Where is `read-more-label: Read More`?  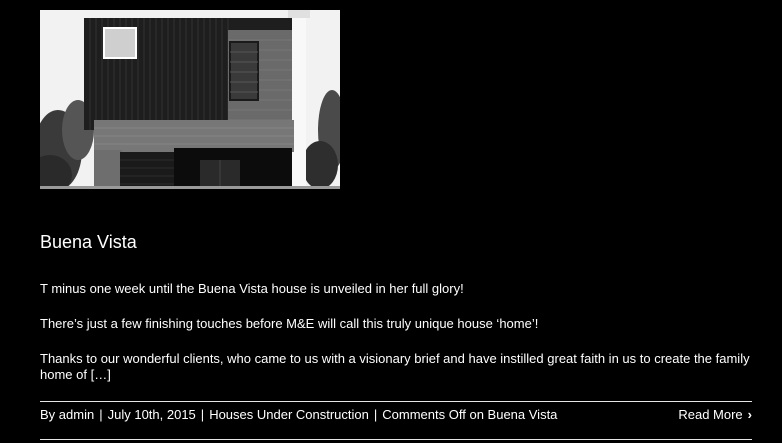 read-more-label: Read More is located at coordinates (710, 414).